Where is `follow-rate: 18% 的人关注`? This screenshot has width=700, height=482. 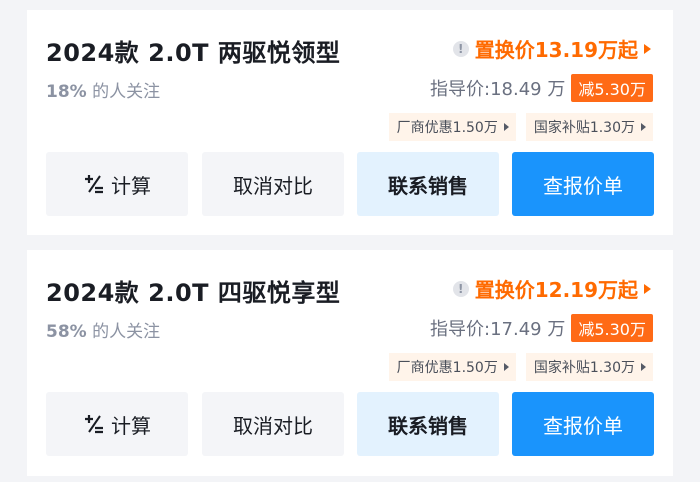
follow-rate: 18% 的人关注 is located at coordinates (103, 89).